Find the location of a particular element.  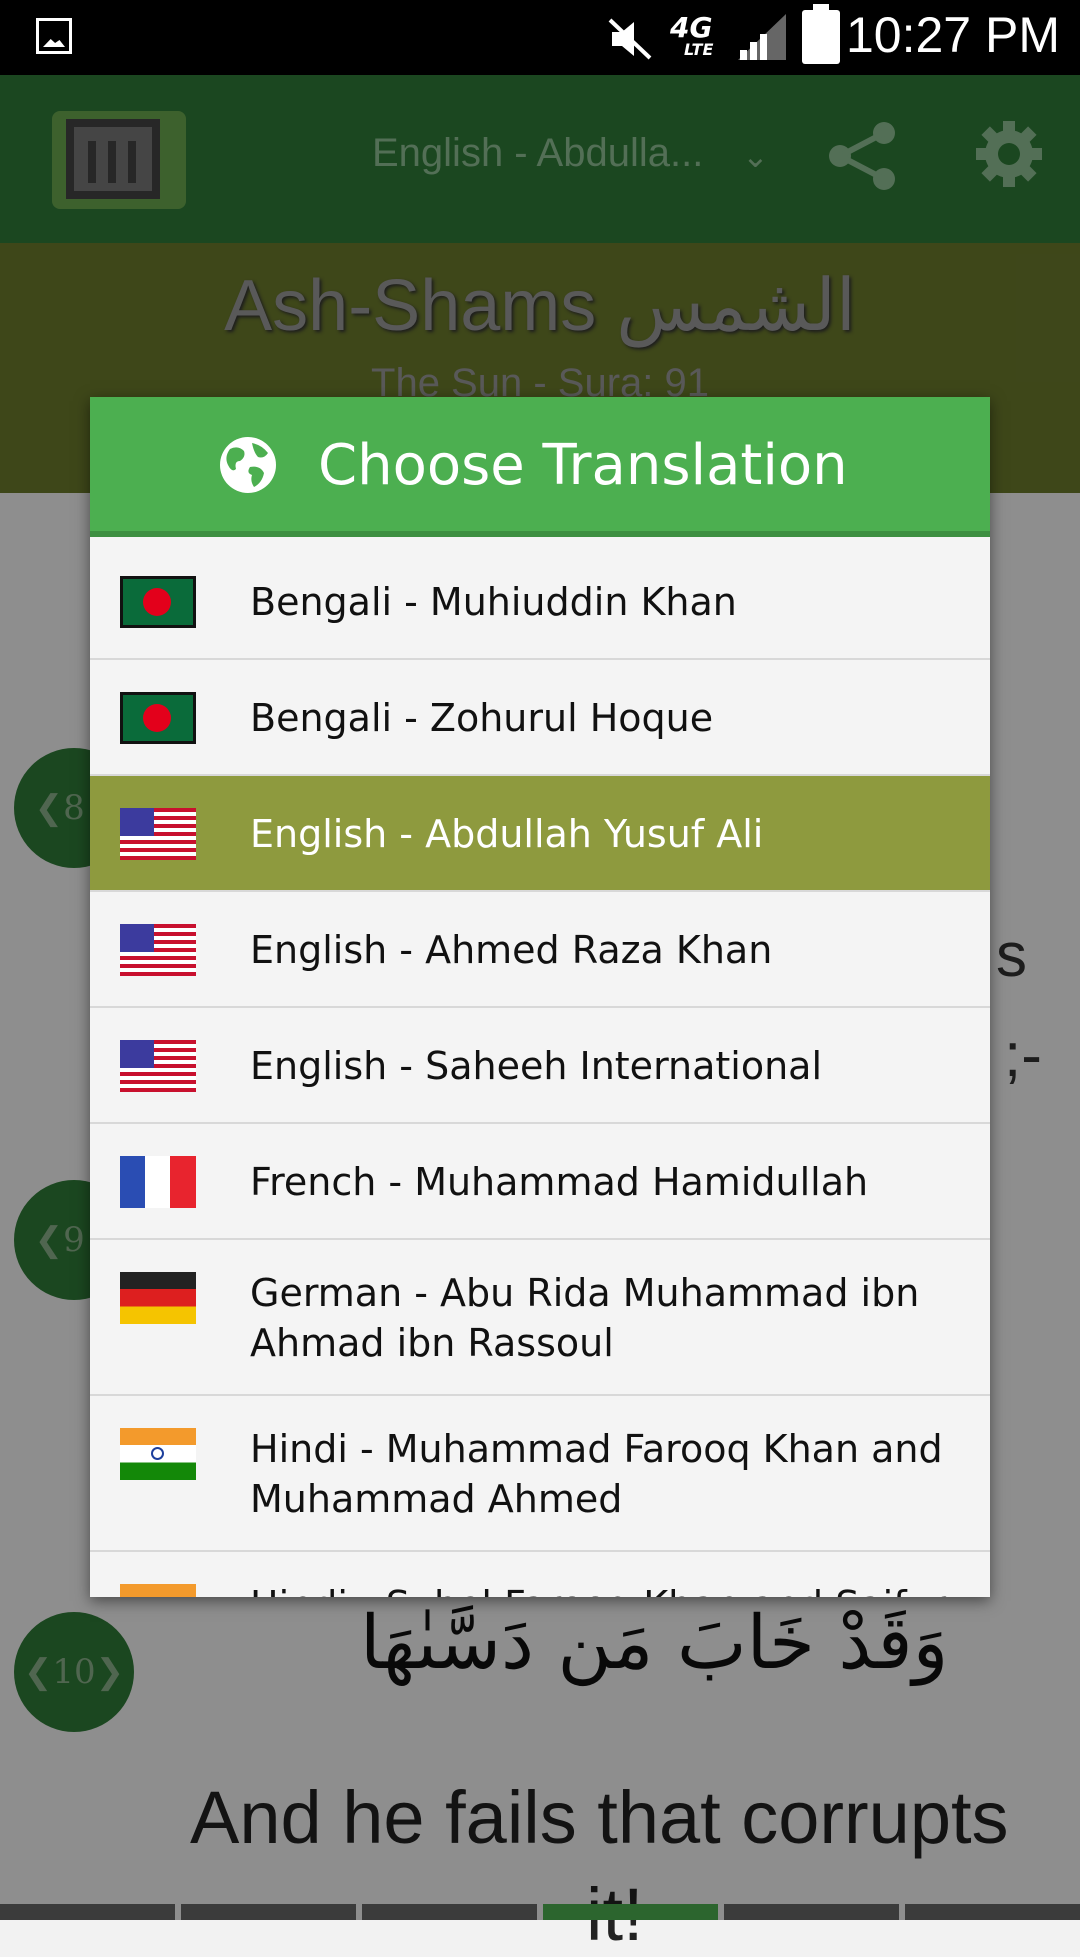

translation-item: Bengali - Zohurul Hoque is located at coordinates (540, 718).